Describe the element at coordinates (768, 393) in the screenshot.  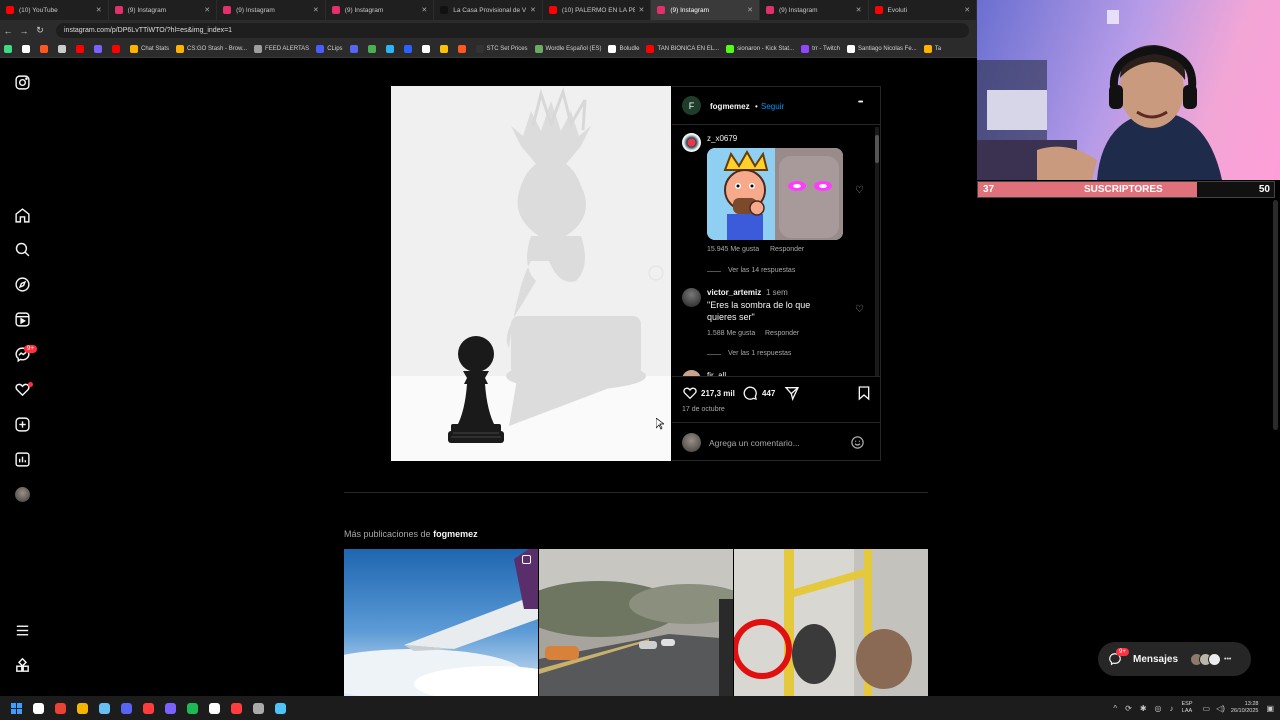
I see `comment-count: 447` at that location.